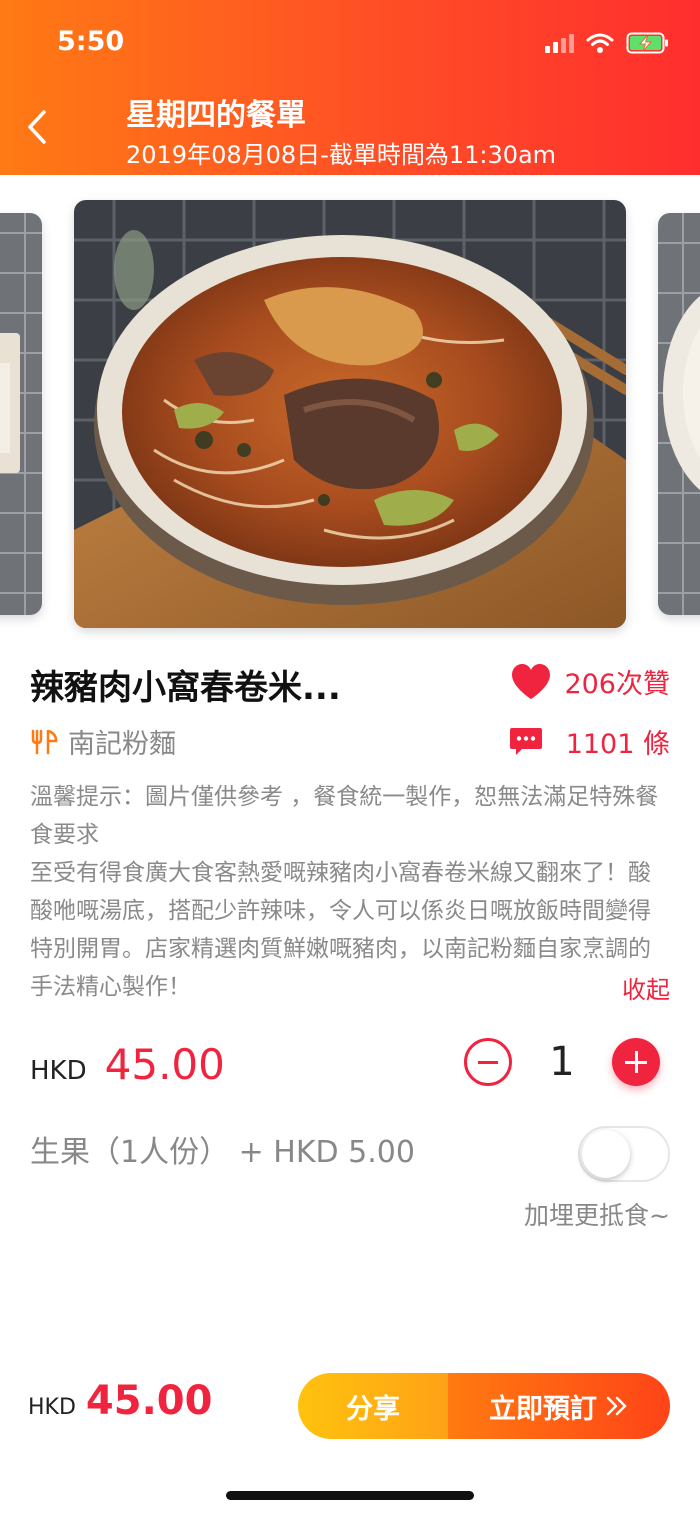  I want to click on comment-counter: 1101 條, so click(589, 741).